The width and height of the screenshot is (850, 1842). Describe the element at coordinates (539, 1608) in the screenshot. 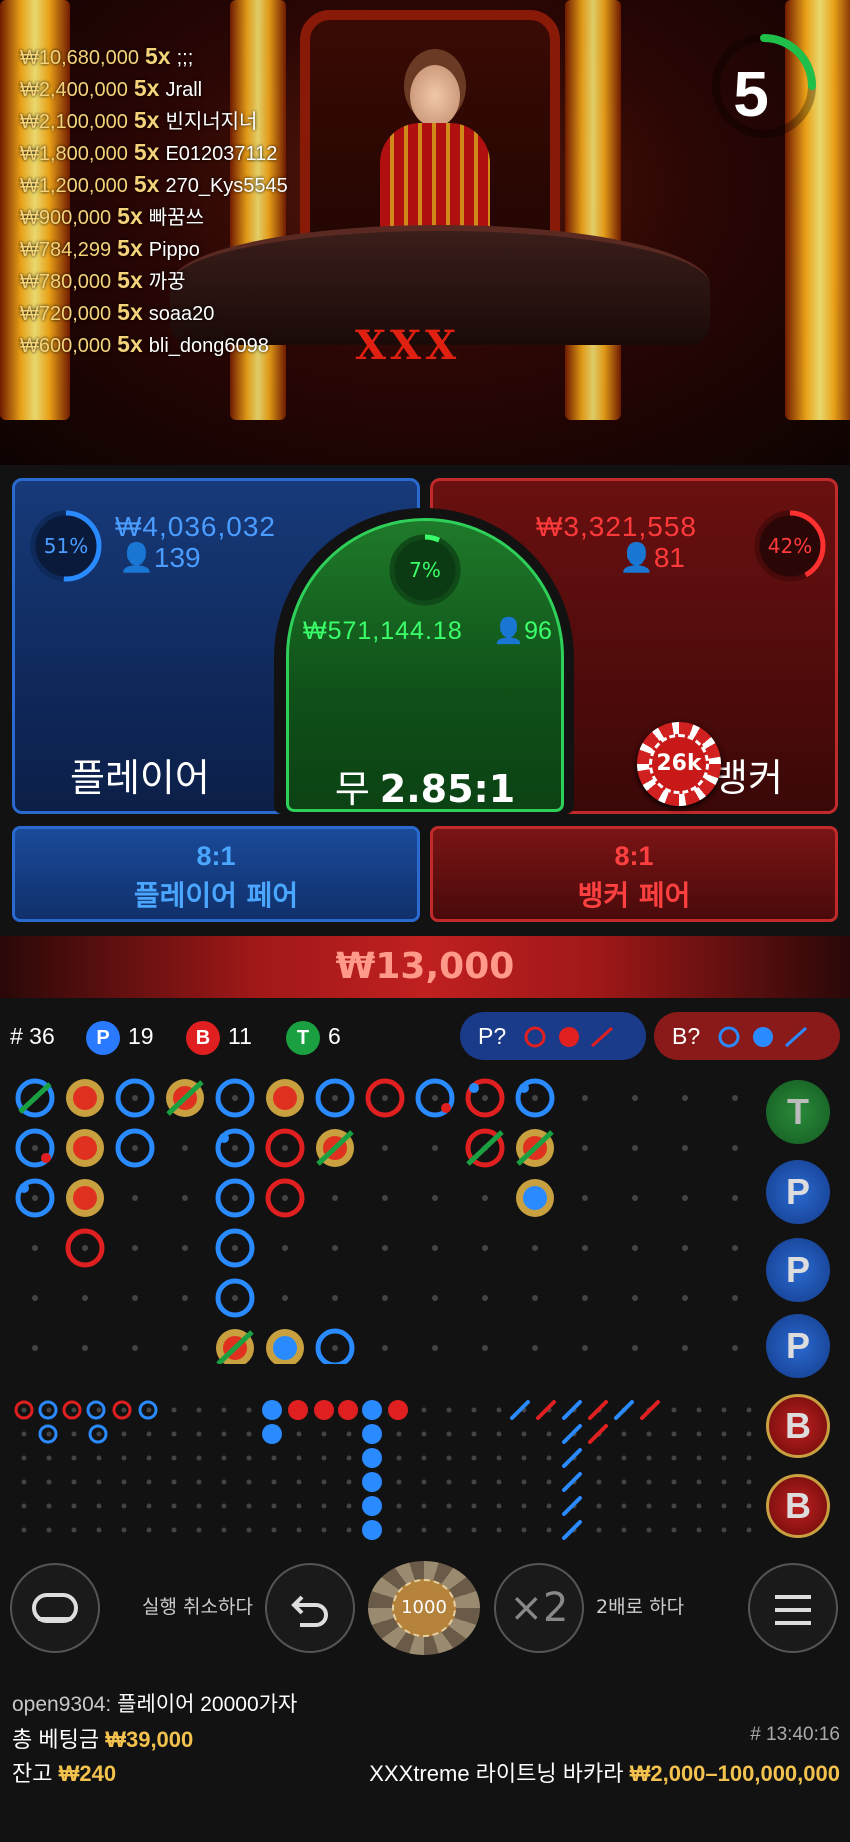

I see `double-button: ×2` at that location.